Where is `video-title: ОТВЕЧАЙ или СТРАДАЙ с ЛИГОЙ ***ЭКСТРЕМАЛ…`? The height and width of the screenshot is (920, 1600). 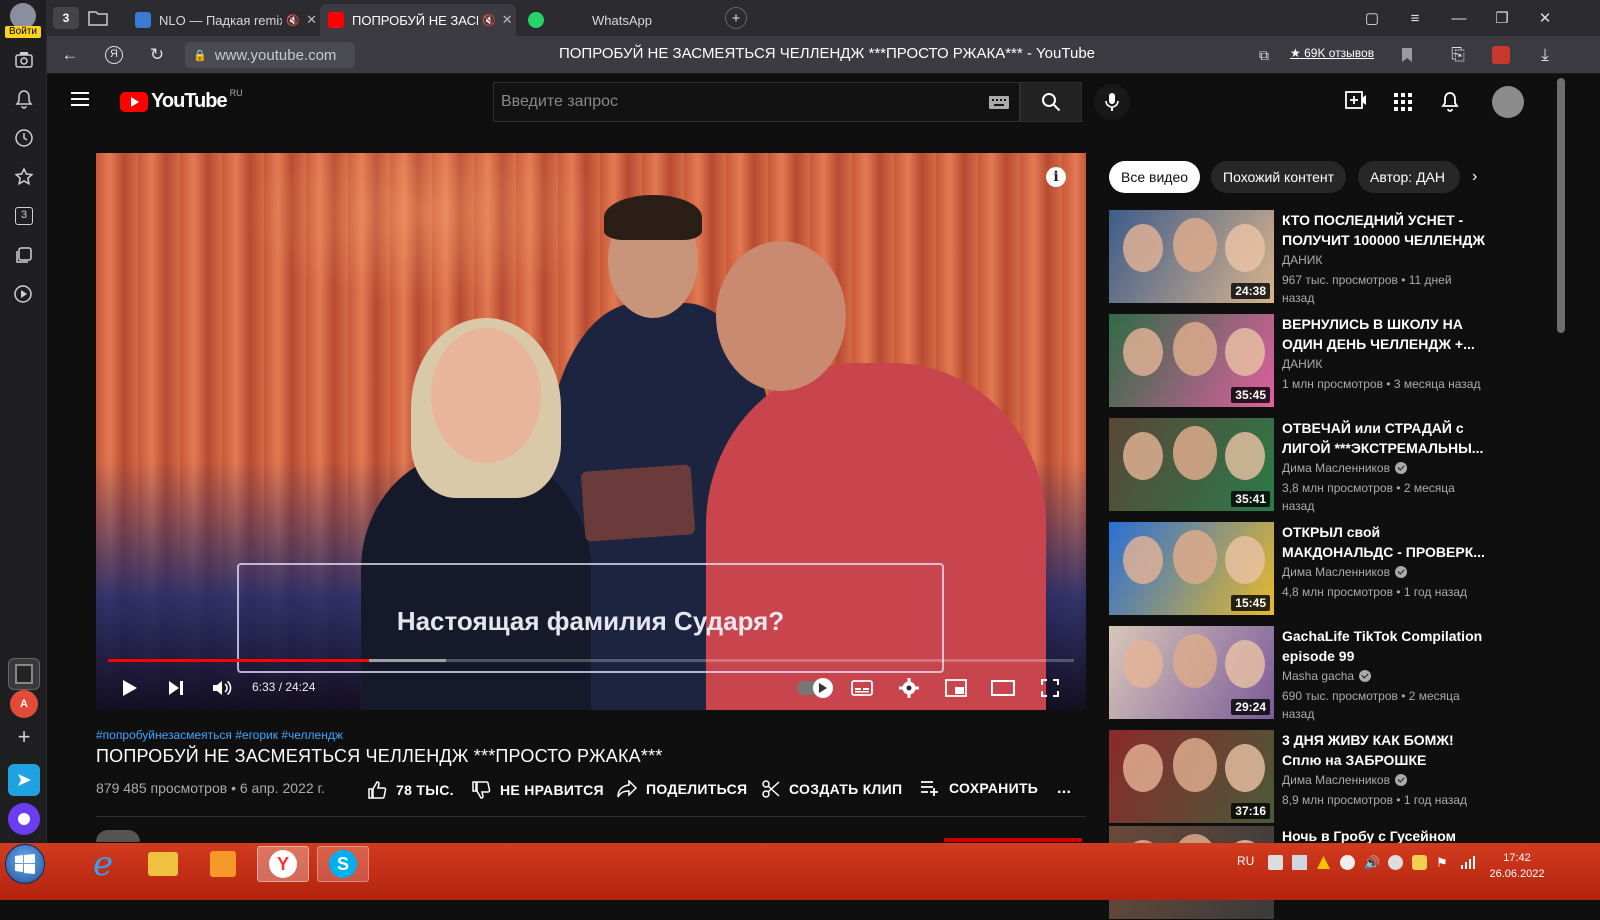 video-title: ОТВЕЧАЙ или СТРАДАЙ с ЛИГОЙ ***ЭКСТРЕМАЛ… is located at coordinates (1384, 438).